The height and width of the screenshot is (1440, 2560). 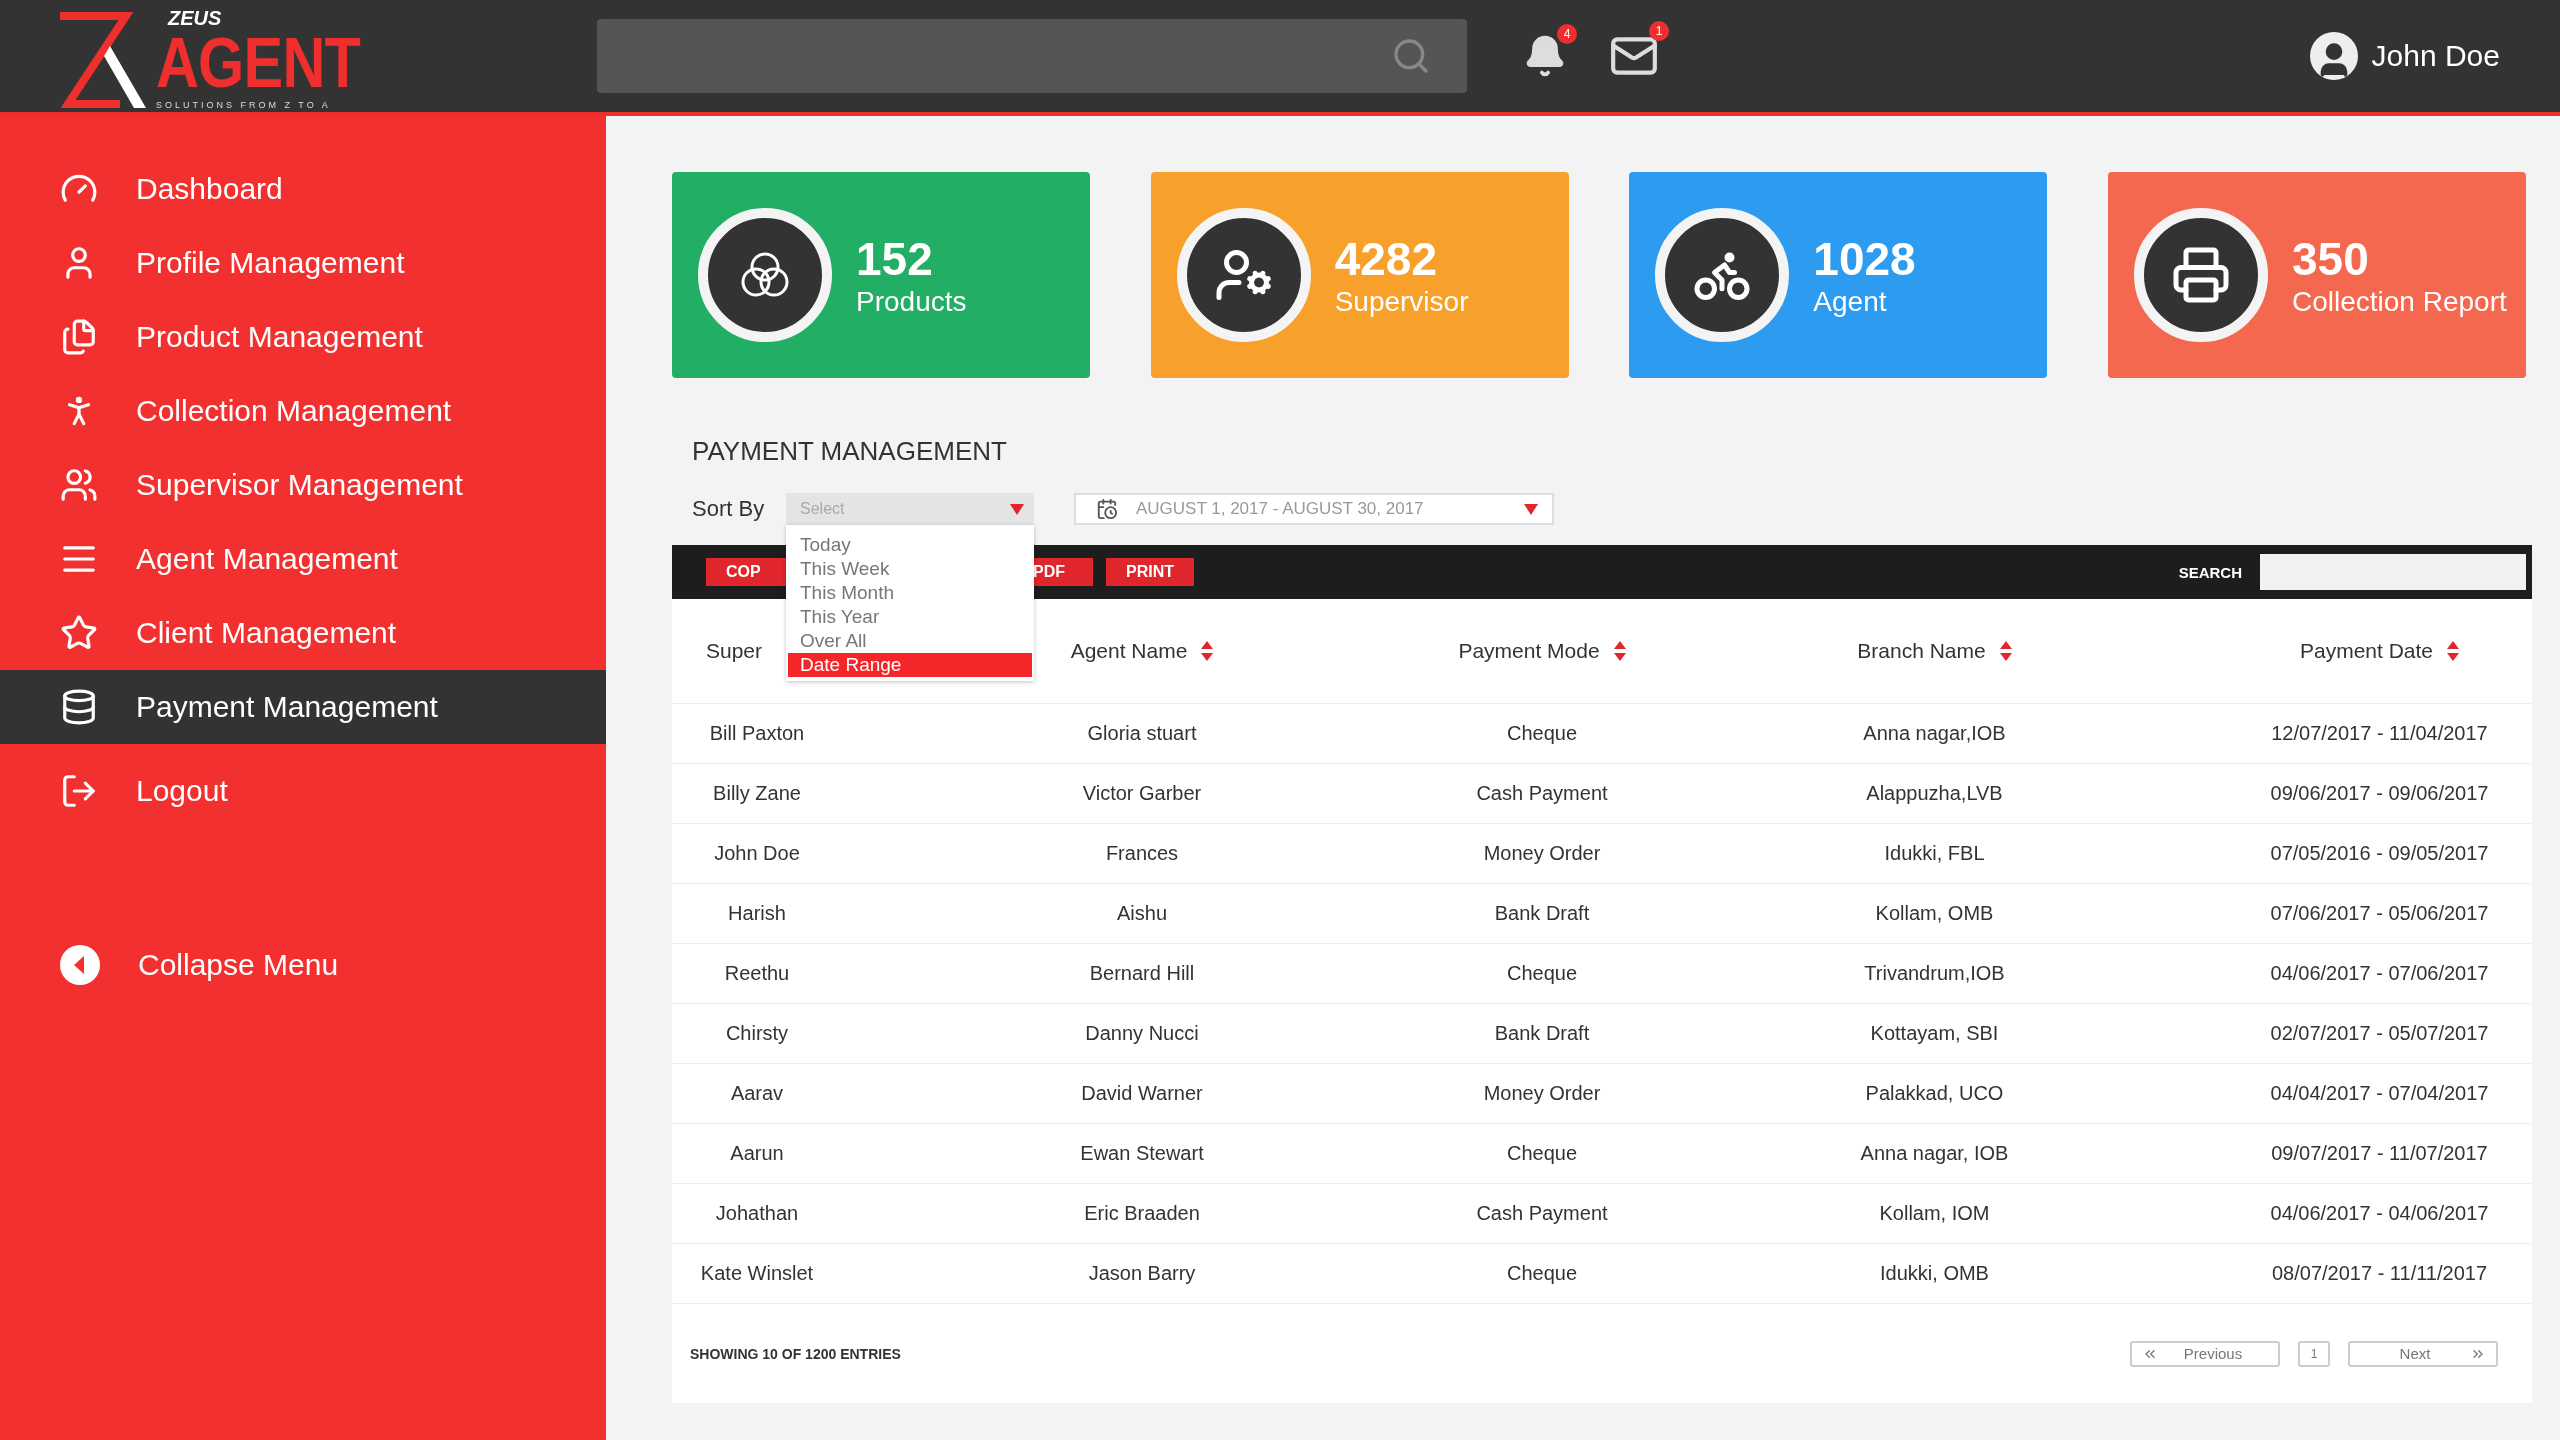 What do you see at coordinates (1142, 853) in the screenshot?
I see `table-cell-text: Frances` at bounding box center [1142, 853].